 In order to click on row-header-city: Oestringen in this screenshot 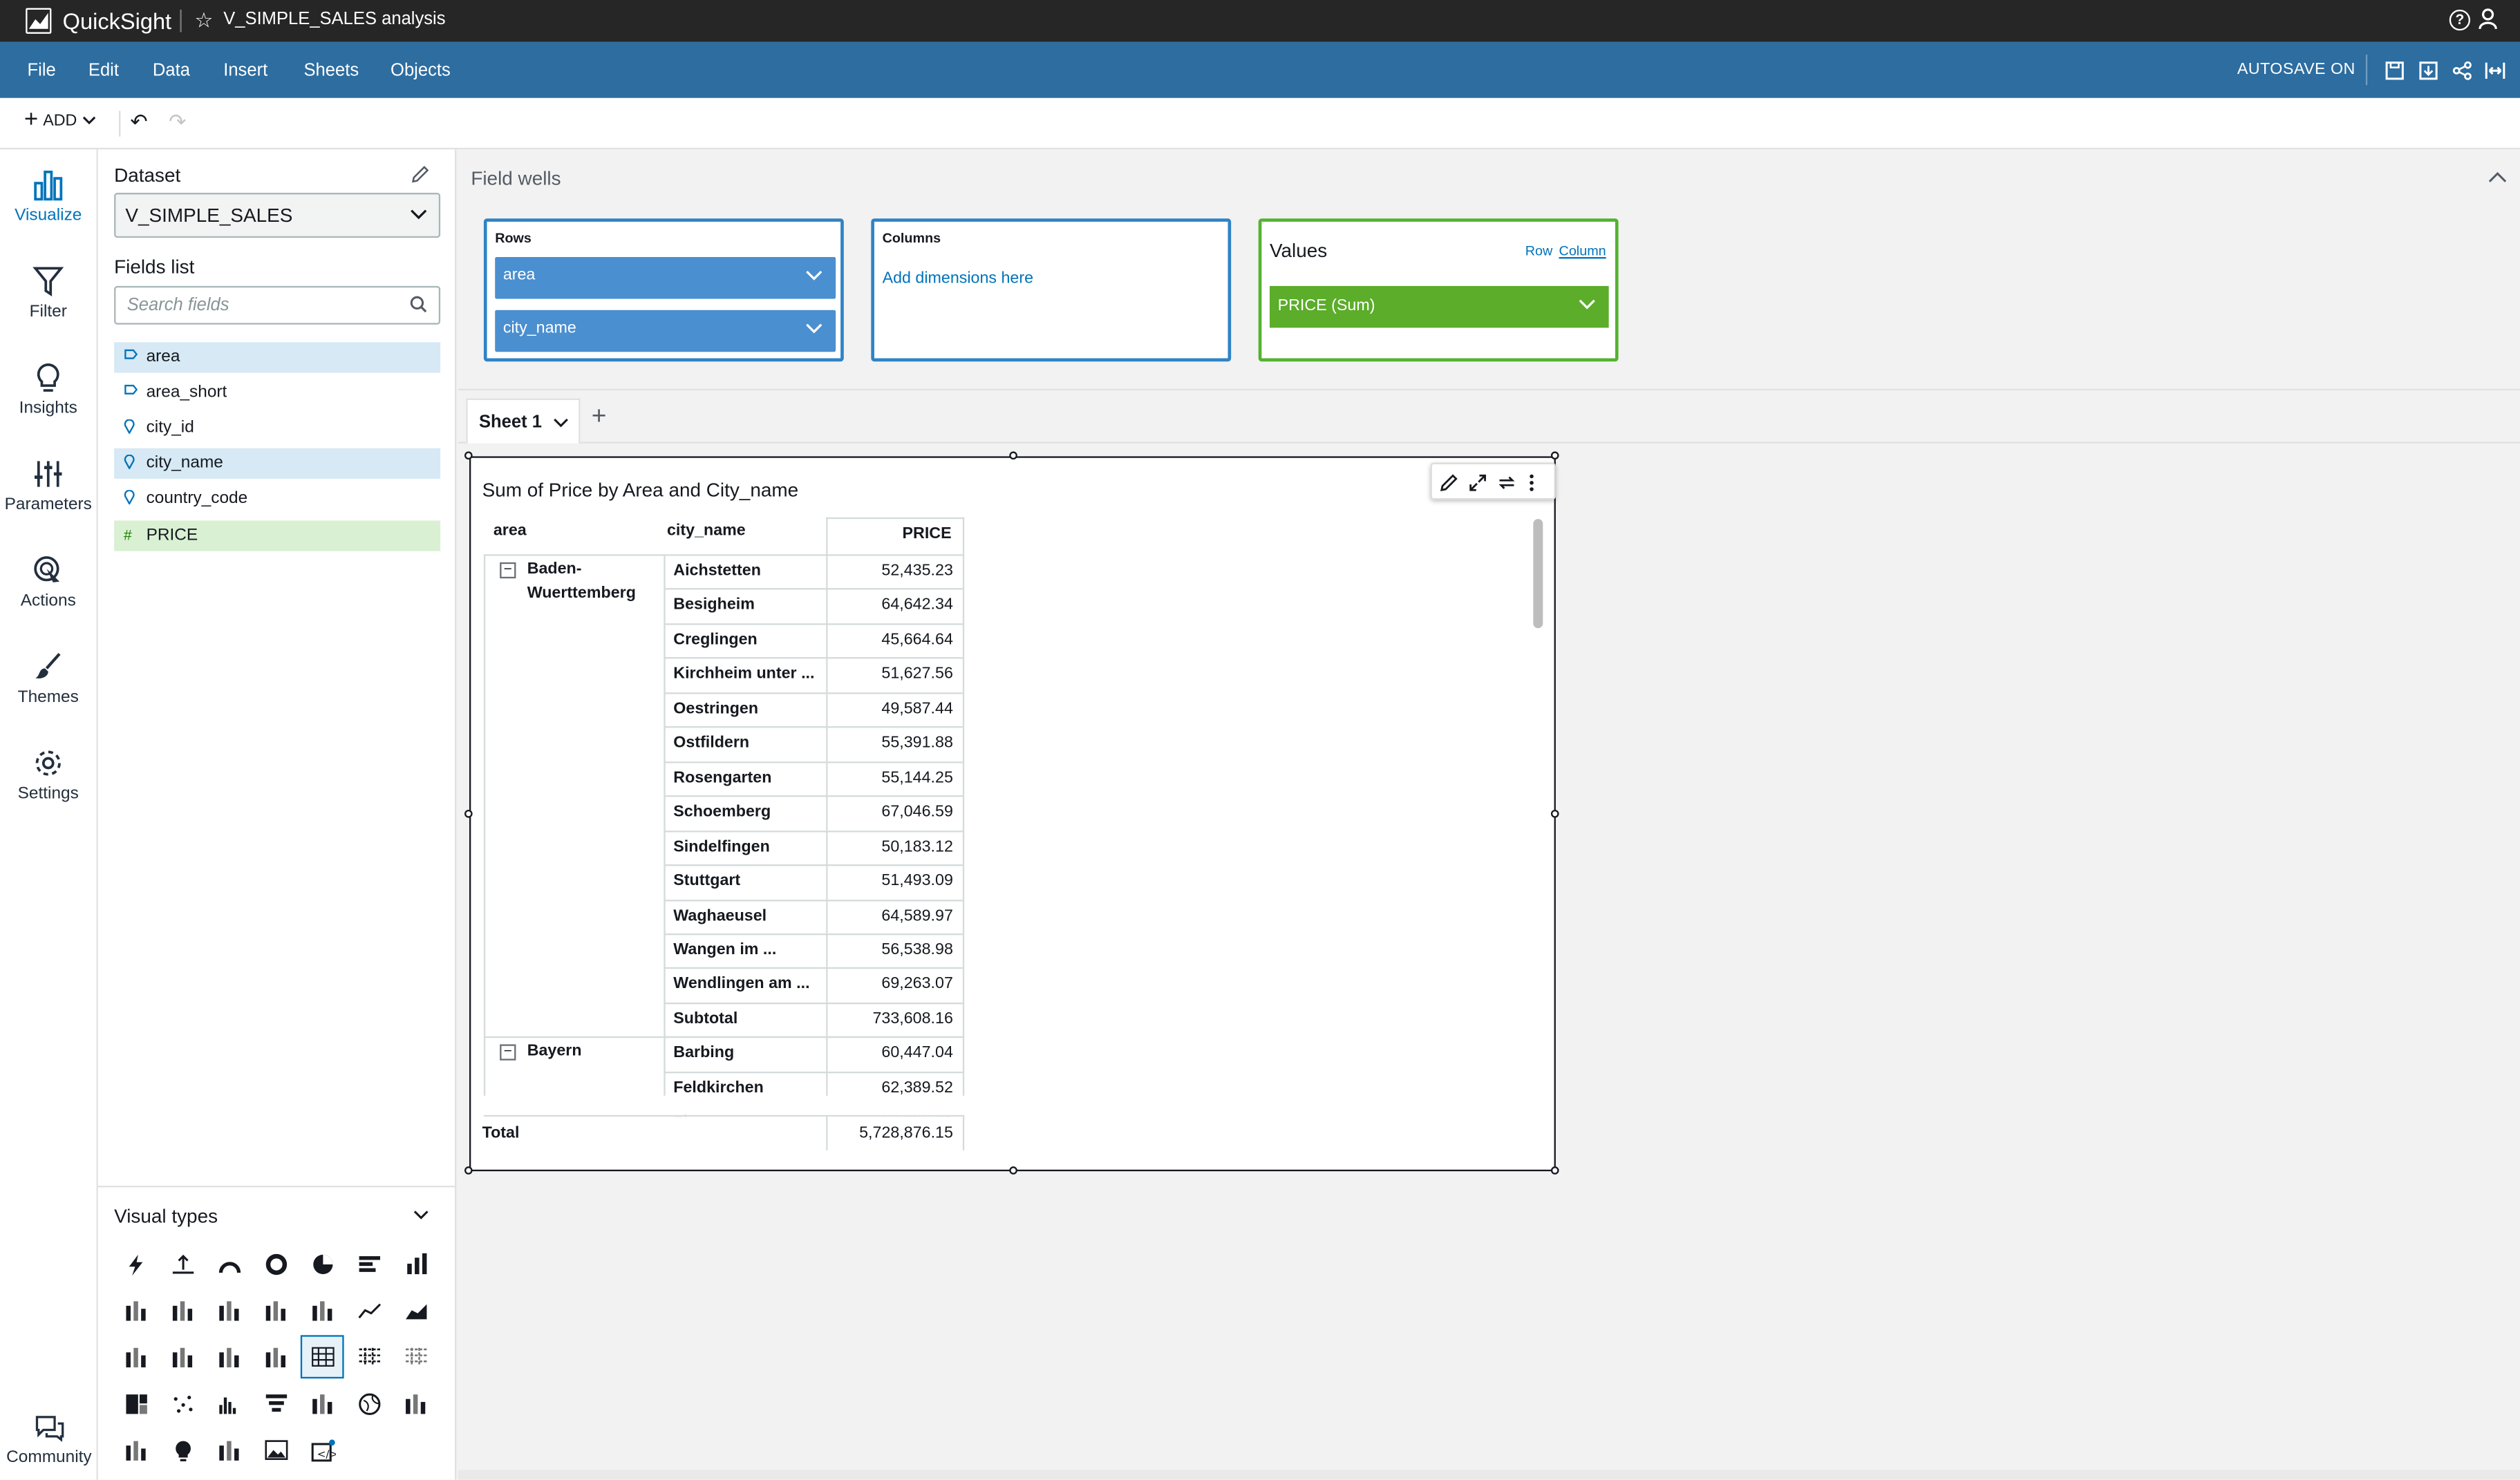, I will do `click(715, 709)`.